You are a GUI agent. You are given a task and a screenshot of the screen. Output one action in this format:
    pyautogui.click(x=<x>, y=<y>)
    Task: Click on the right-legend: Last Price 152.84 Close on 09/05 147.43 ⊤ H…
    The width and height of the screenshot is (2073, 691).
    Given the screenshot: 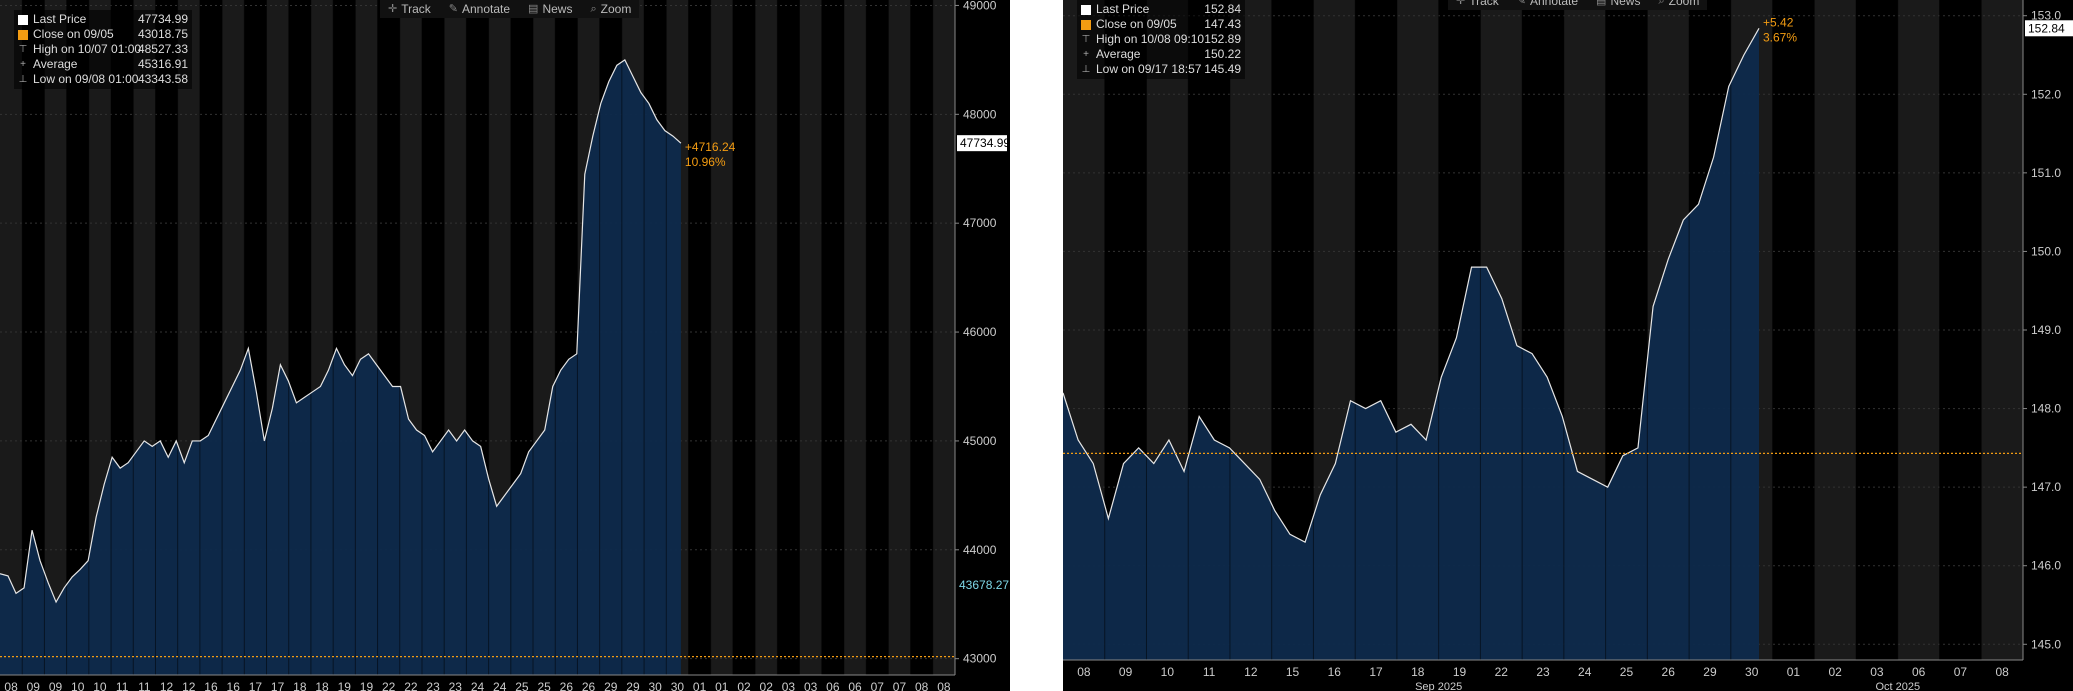 What is the action you would take?
    pyautogui.click(x=1161, y=39)
    